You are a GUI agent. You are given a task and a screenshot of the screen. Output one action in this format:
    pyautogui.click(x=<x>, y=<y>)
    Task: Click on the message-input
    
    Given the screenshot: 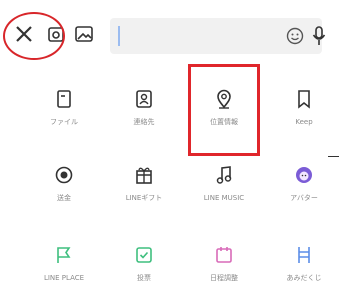 What is the action you would take?
    pyautogui.click(x=218, y=36)
    